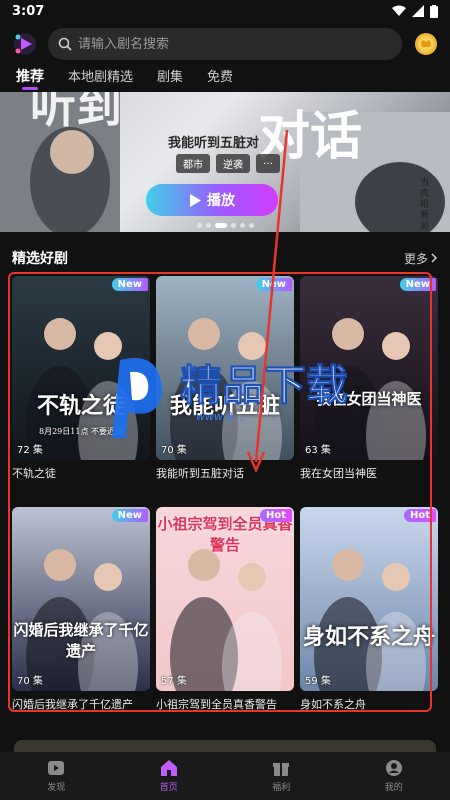 Image resolution: width=450 pixels, height=800 pixels. What do you see at coordinates (426, 44) in the screenshot?
I see `coin-icon` at bounding box center [426, 44].